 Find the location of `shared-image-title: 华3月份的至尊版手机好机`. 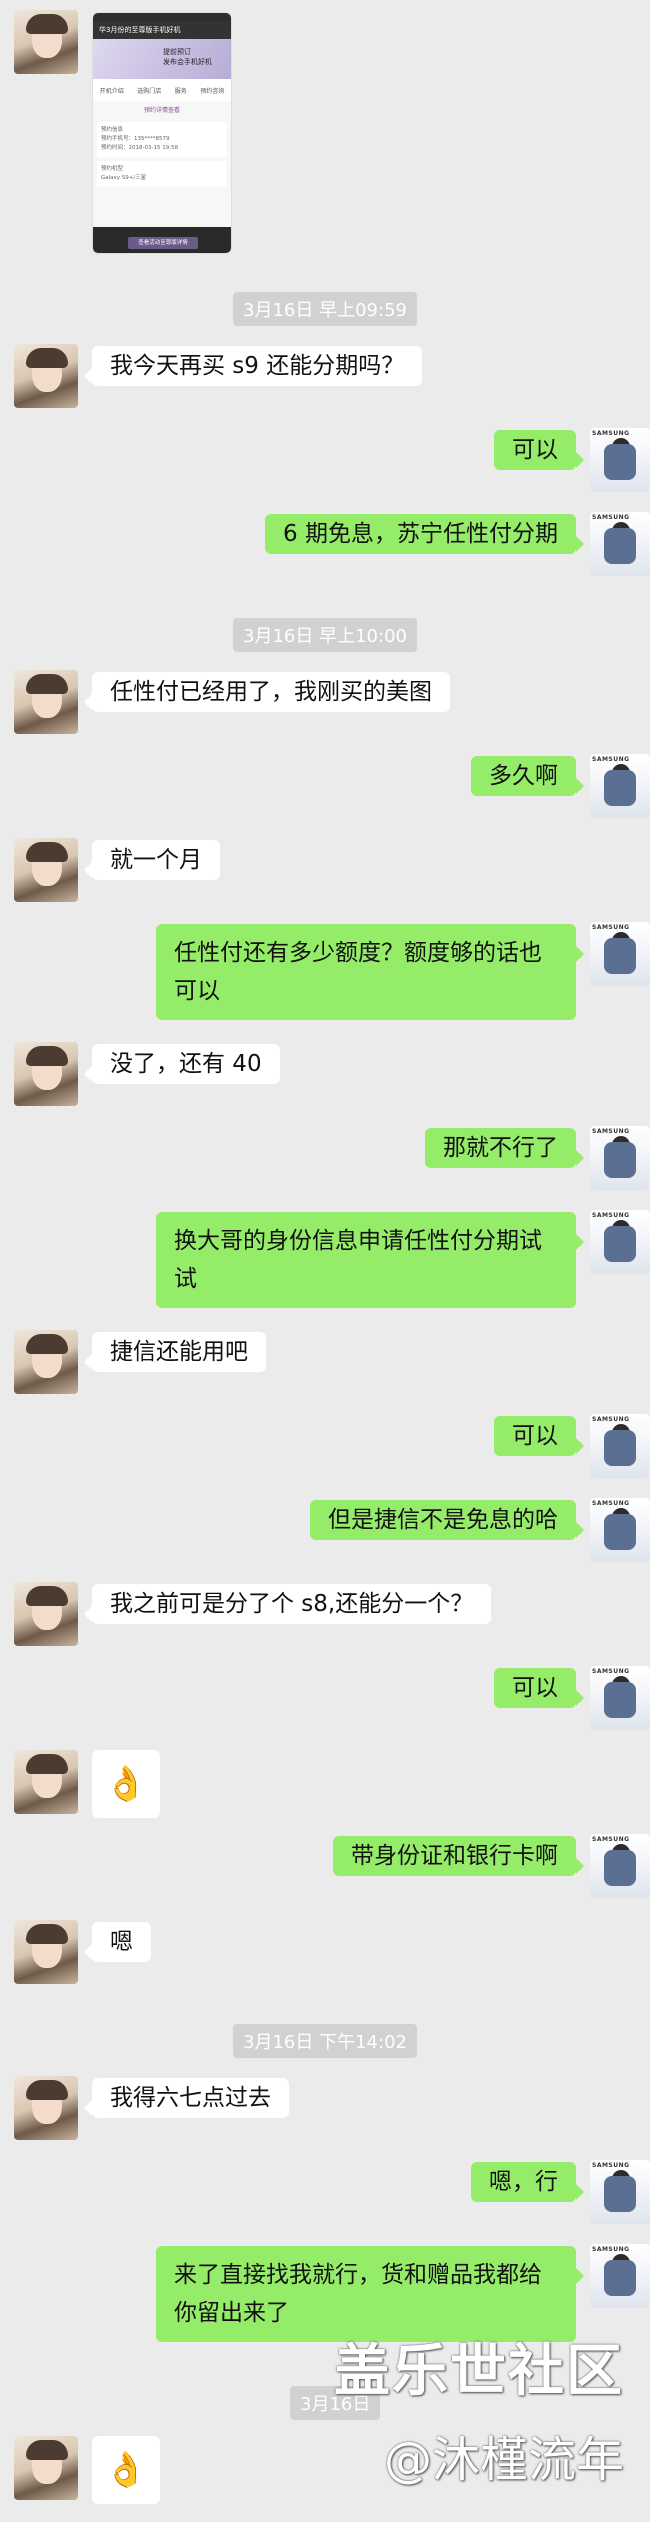

shared-image-title: 华3月份的至尊版手机好机 is located at coordinates (162, 30).